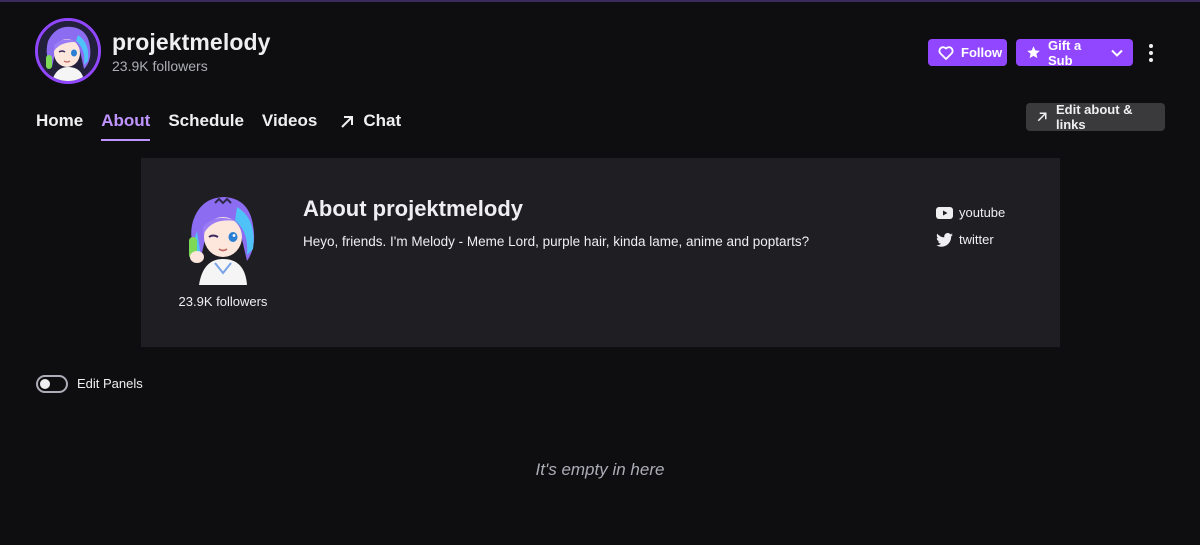  Describe the element at coordinates (382, 120) in the screenshot. I see `tab-chat-label: Chat` at that location.